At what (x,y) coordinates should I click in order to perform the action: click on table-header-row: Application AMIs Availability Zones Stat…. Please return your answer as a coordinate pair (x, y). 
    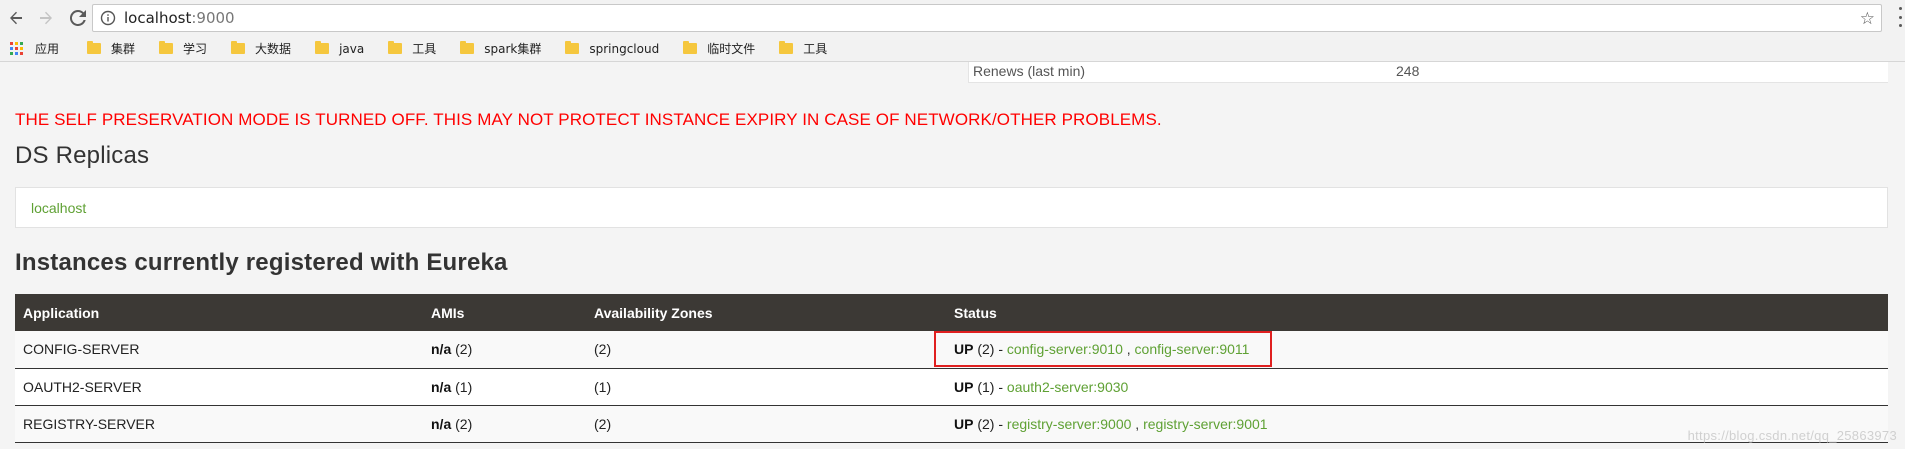
    Looking at the image, I should click on (951, 312).